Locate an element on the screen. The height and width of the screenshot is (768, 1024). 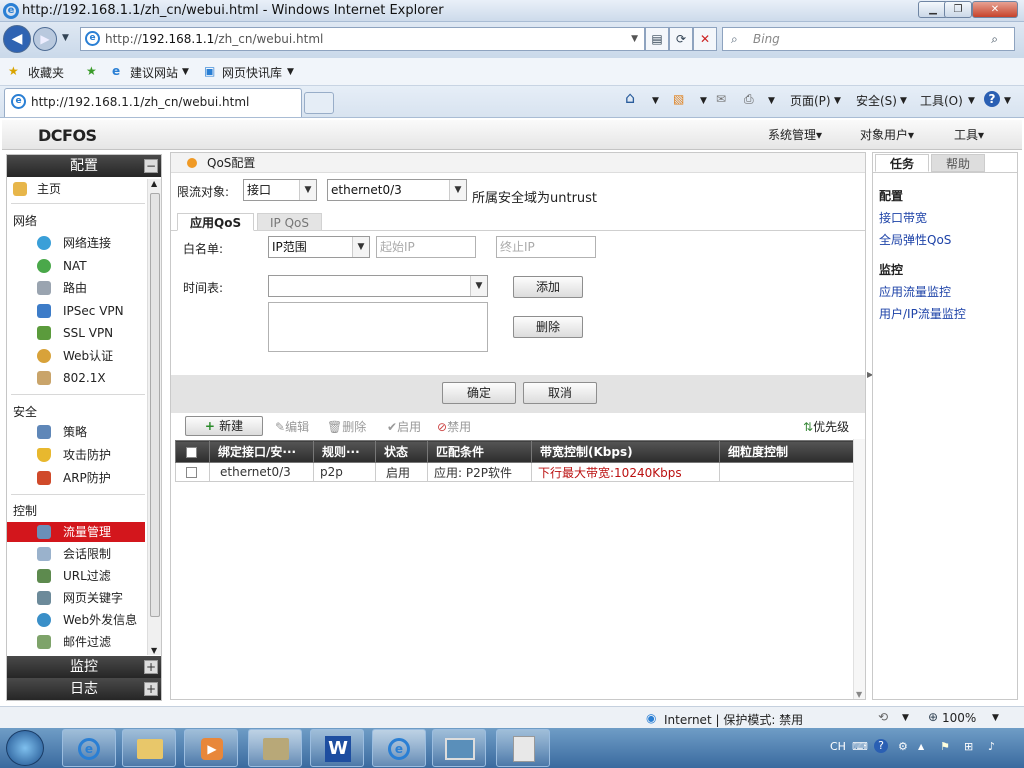
zoom-icon: ⊕ is located at coordinates (933, 717).